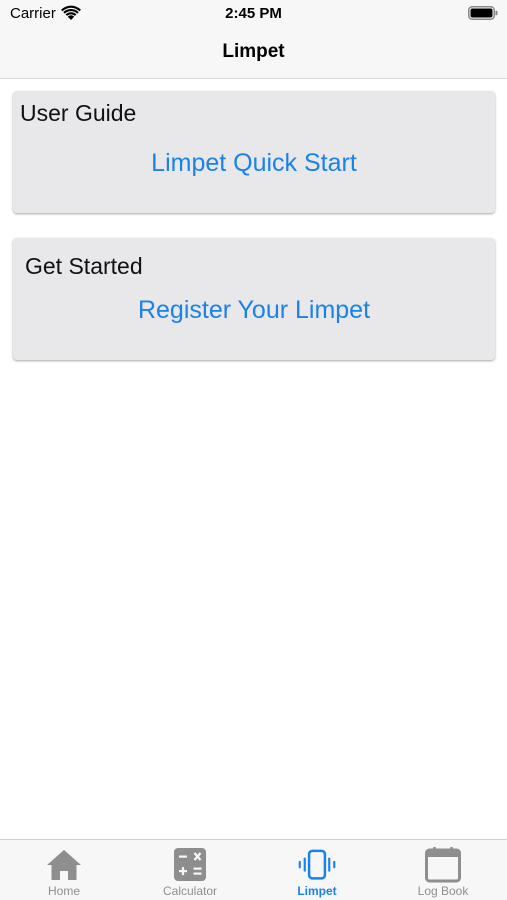  What do you see at coordinates (190, 864) in the screenshot?
I see `calculator-icon` at bounding box center [190, 864].